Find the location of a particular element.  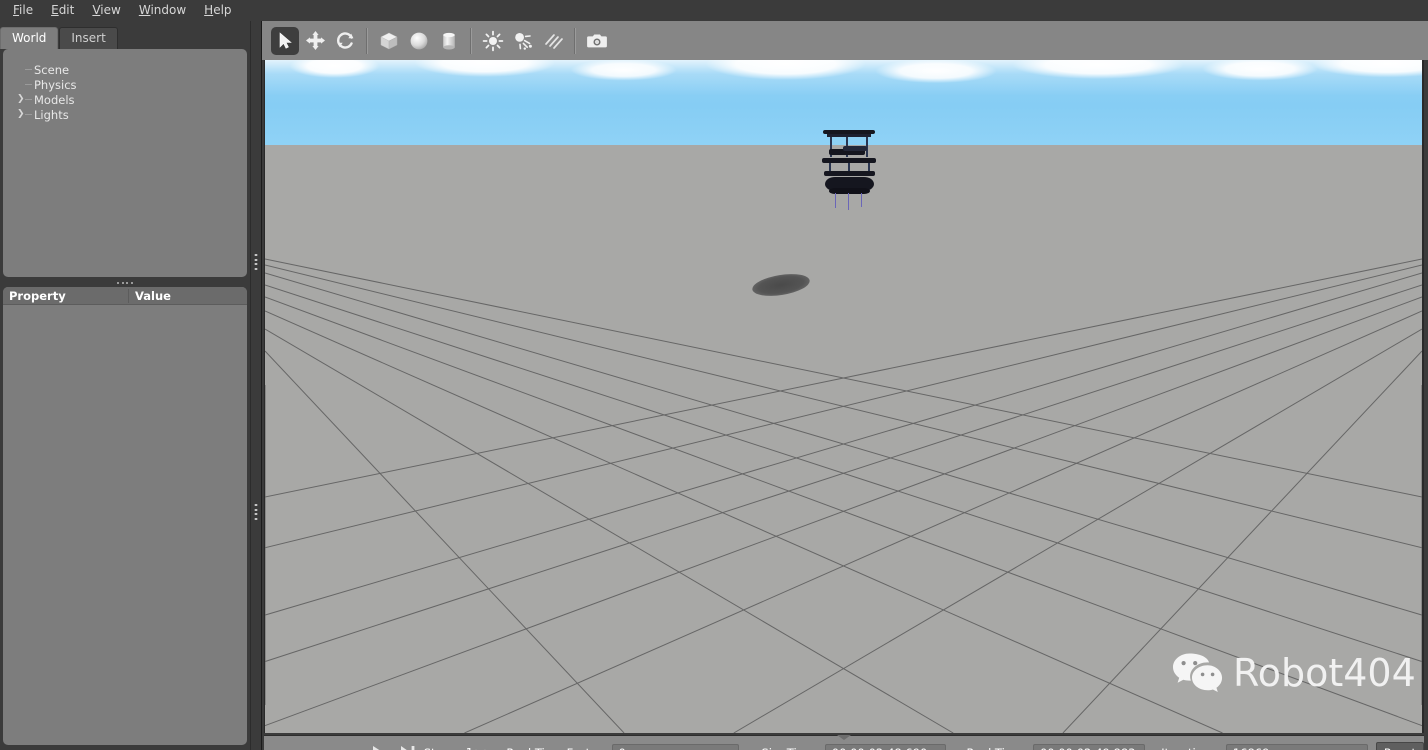

turtlebot-model is located at coordinates (850, 170).